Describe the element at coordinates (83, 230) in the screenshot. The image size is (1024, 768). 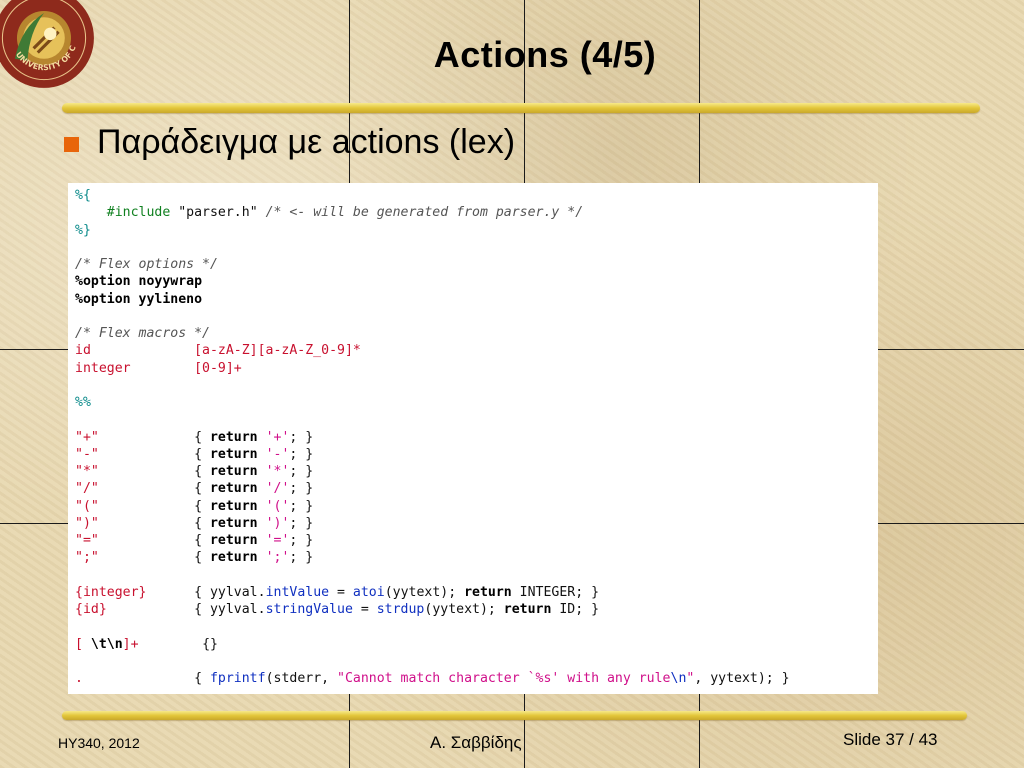
I see `code-token: %}` at that location.